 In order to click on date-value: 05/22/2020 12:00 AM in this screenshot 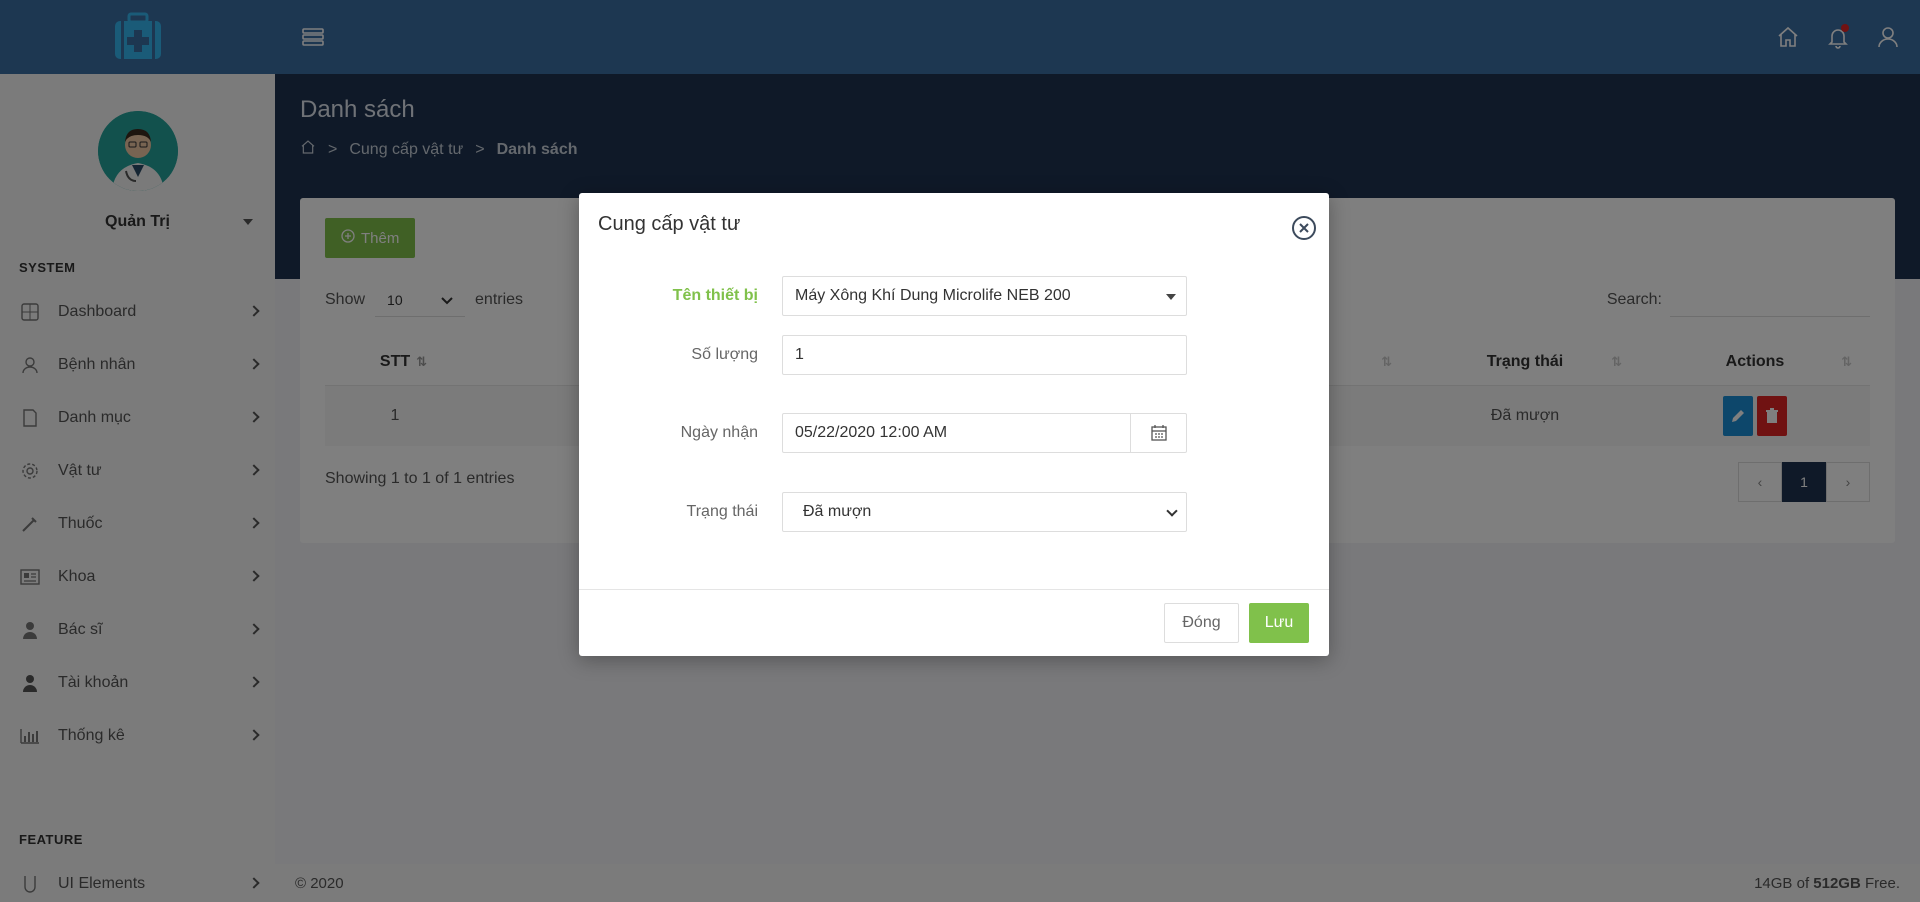, I will do `click(871, 432)`.